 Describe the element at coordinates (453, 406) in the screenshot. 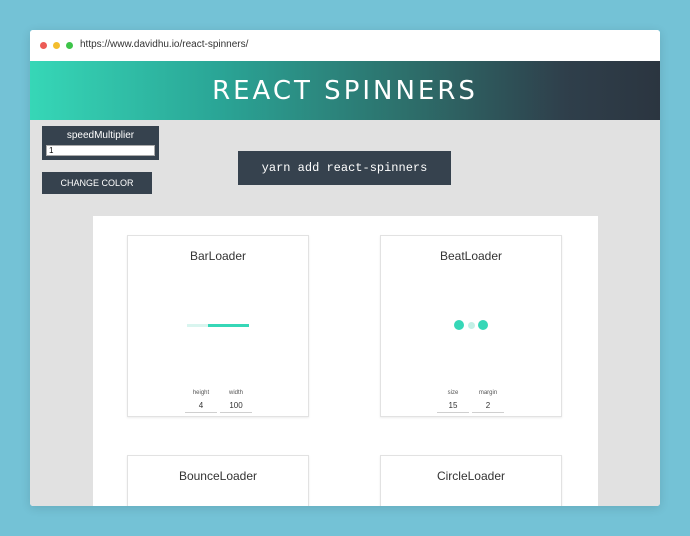

I see `size-input: 15` at that location.